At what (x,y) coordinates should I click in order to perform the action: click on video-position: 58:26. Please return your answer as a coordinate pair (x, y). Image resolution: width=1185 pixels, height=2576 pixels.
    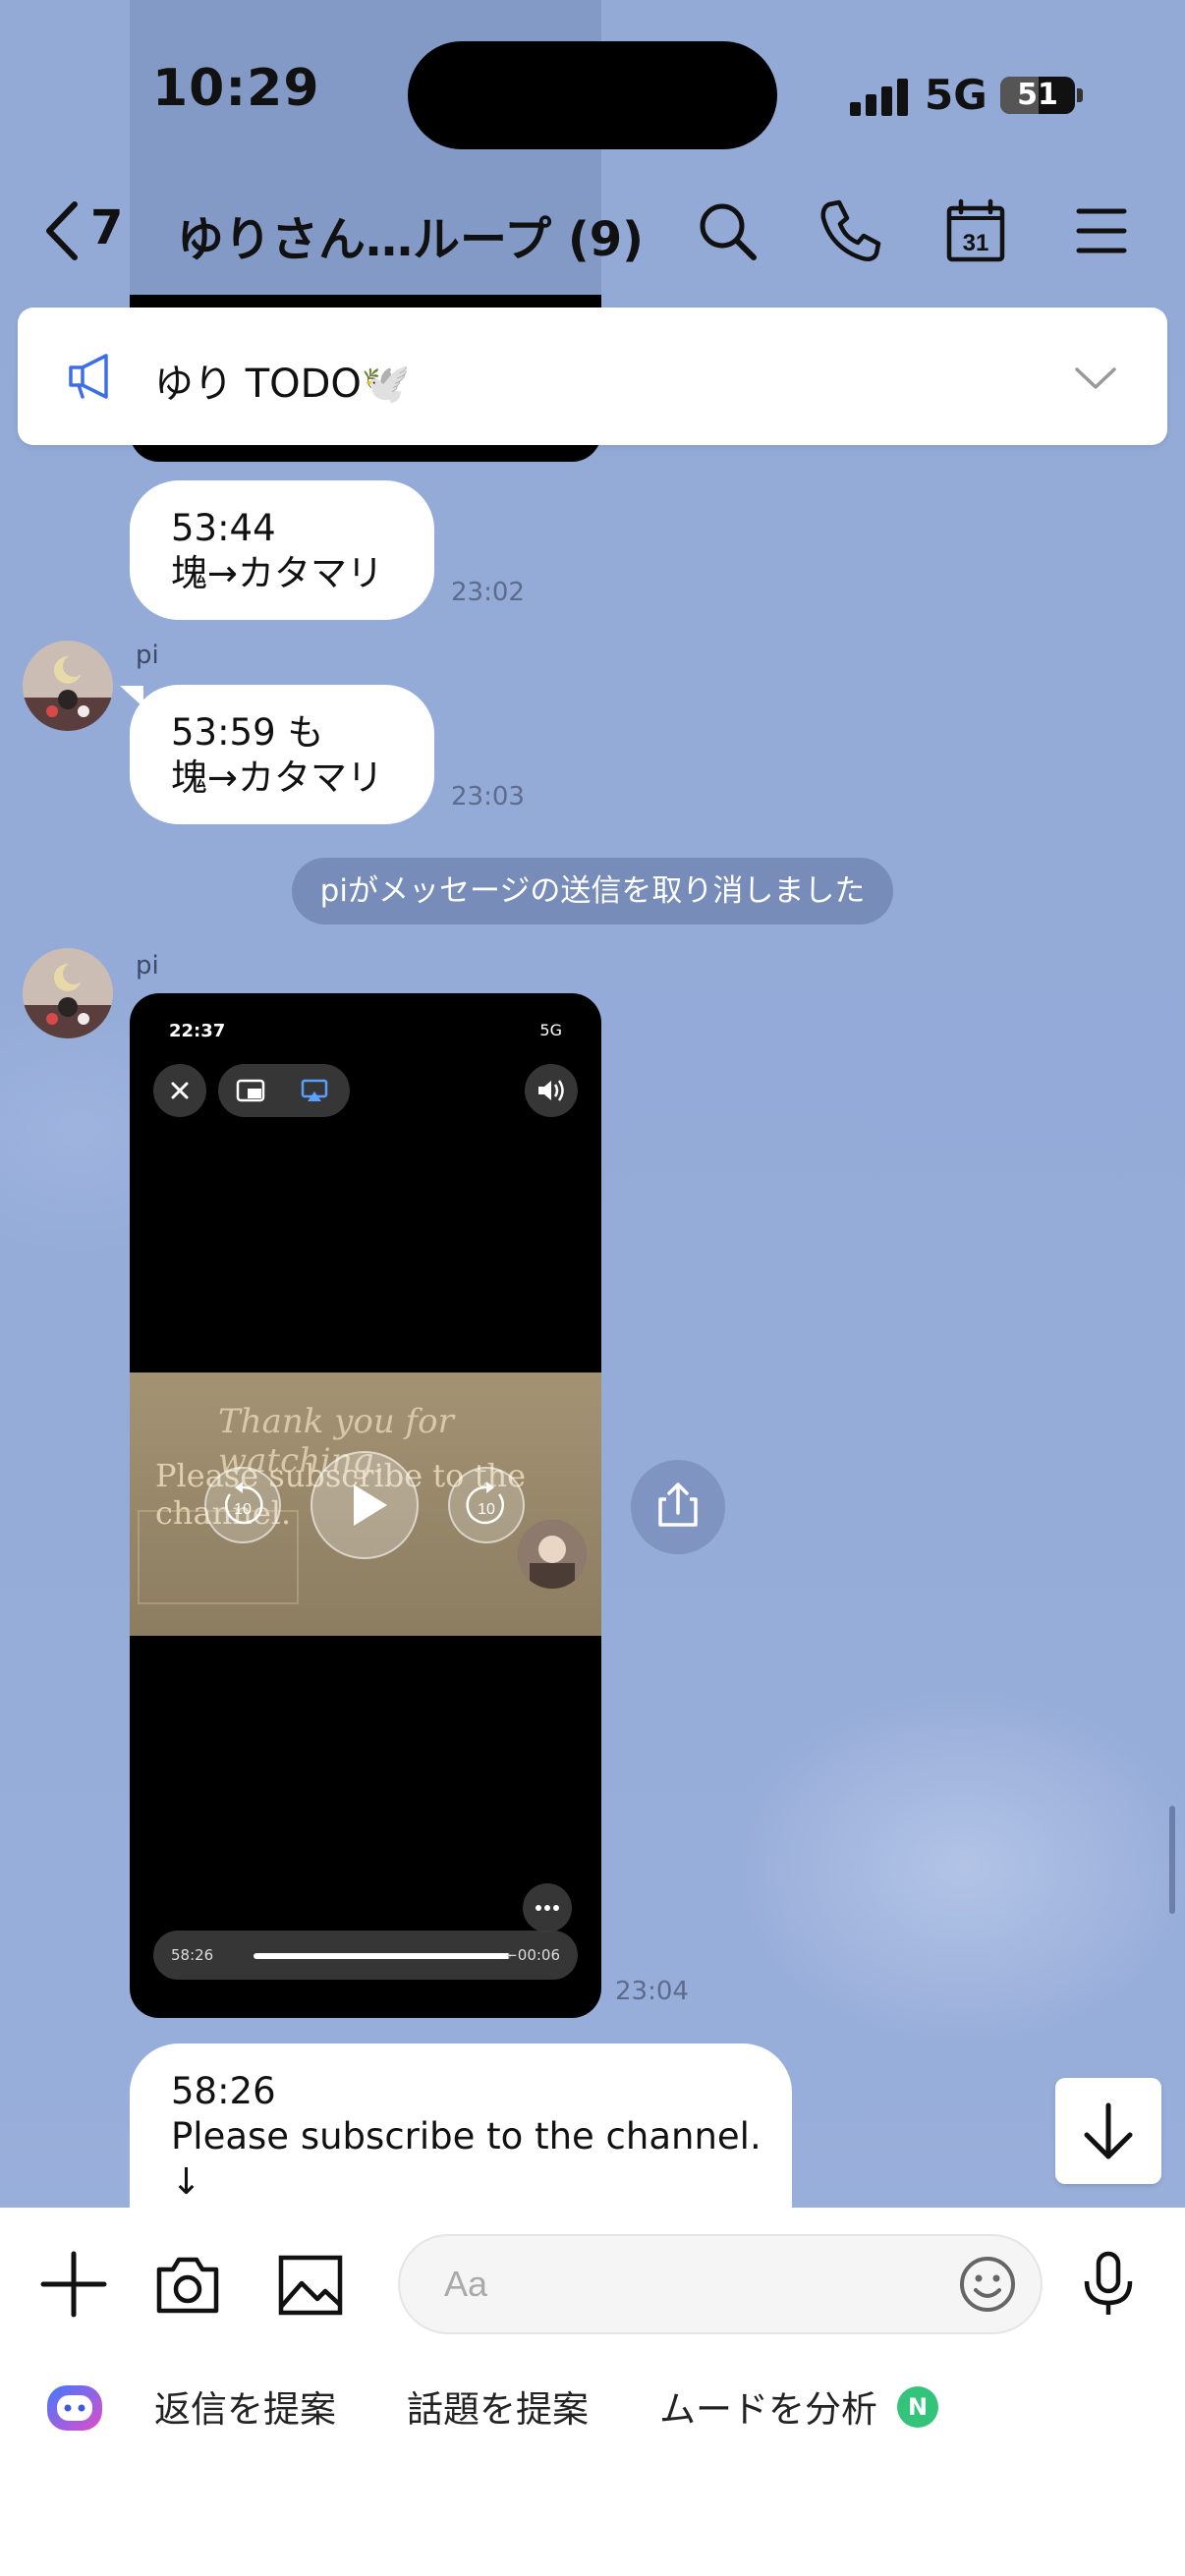
    Looking at the image, I should click on (193, 1955).